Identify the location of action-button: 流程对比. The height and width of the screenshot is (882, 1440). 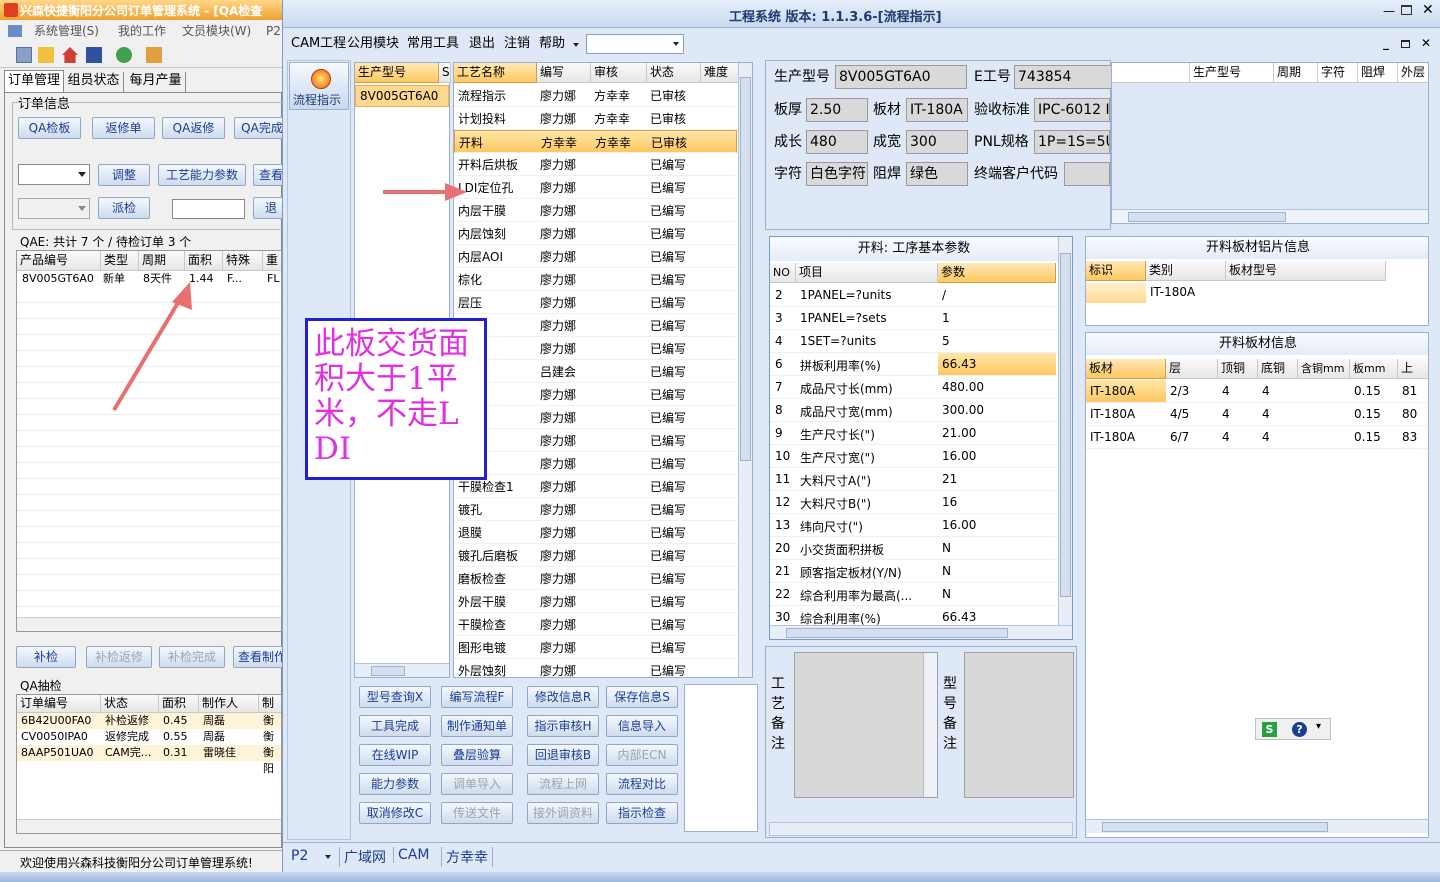
(642, 784).